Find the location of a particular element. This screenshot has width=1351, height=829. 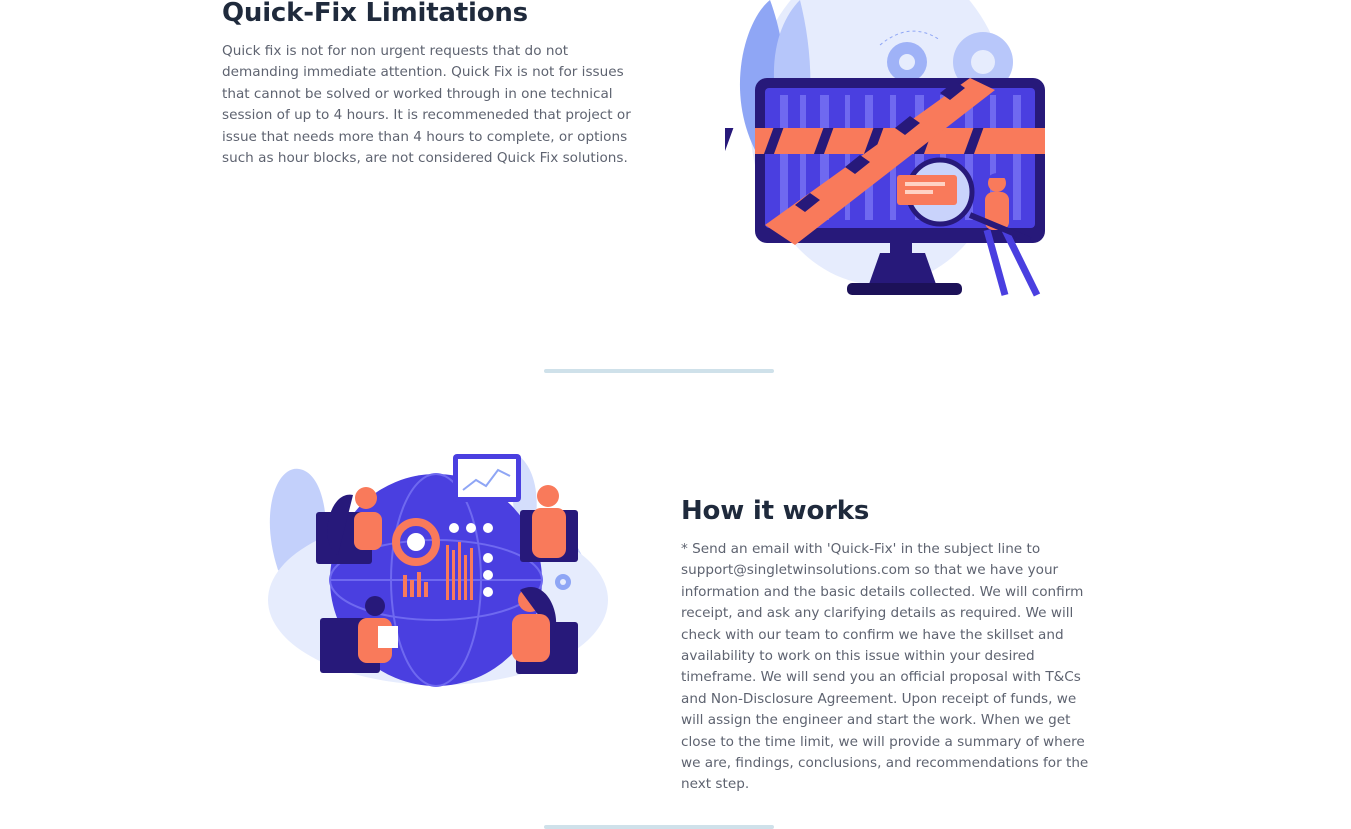

team-collaboration-globe-illustration is located at coordinates (438, 570).